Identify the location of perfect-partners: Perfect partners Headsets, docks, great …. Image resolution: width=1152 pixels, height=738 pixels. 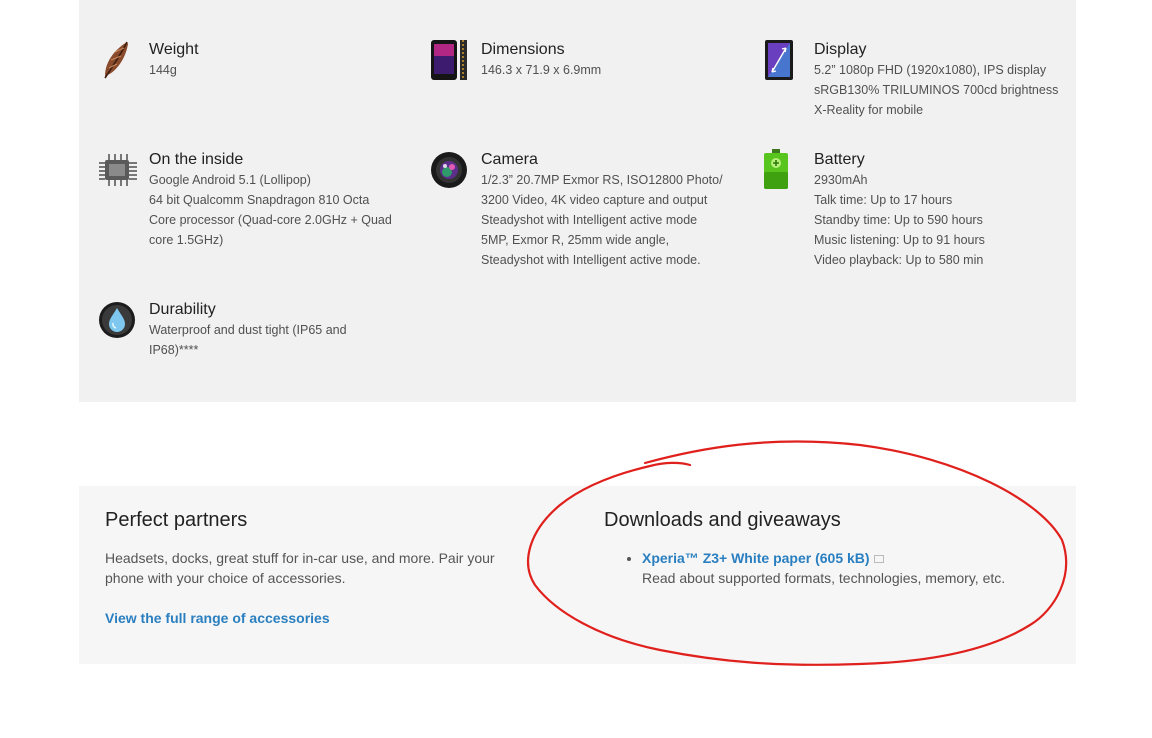
(315, 567).